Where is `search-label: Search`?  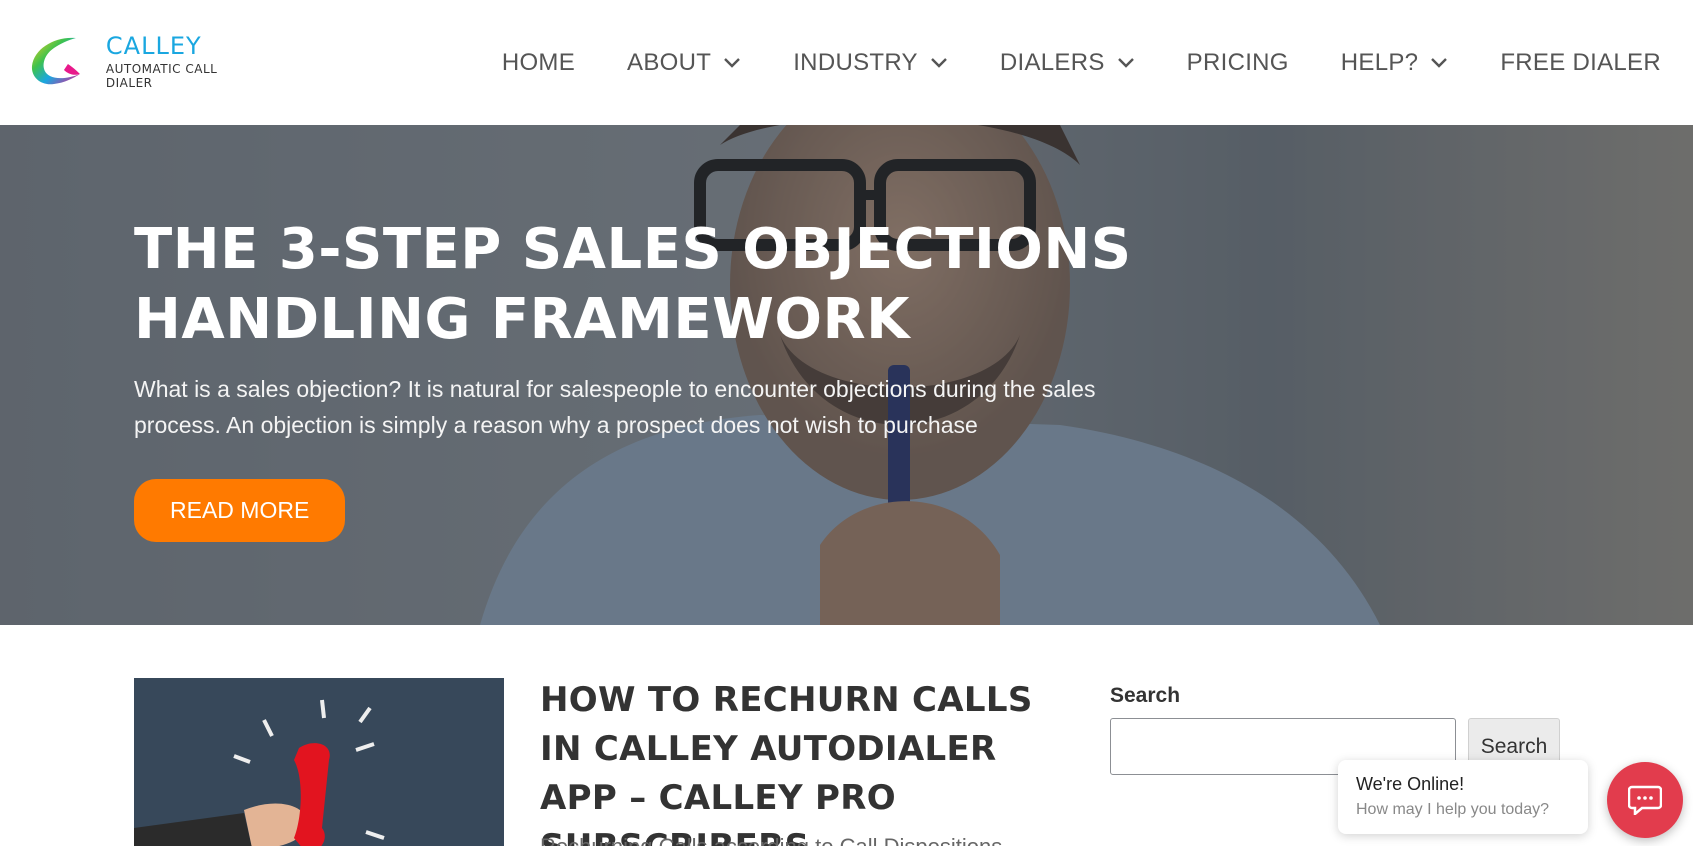 search-label: Search is located at coordinates (1145, 695).